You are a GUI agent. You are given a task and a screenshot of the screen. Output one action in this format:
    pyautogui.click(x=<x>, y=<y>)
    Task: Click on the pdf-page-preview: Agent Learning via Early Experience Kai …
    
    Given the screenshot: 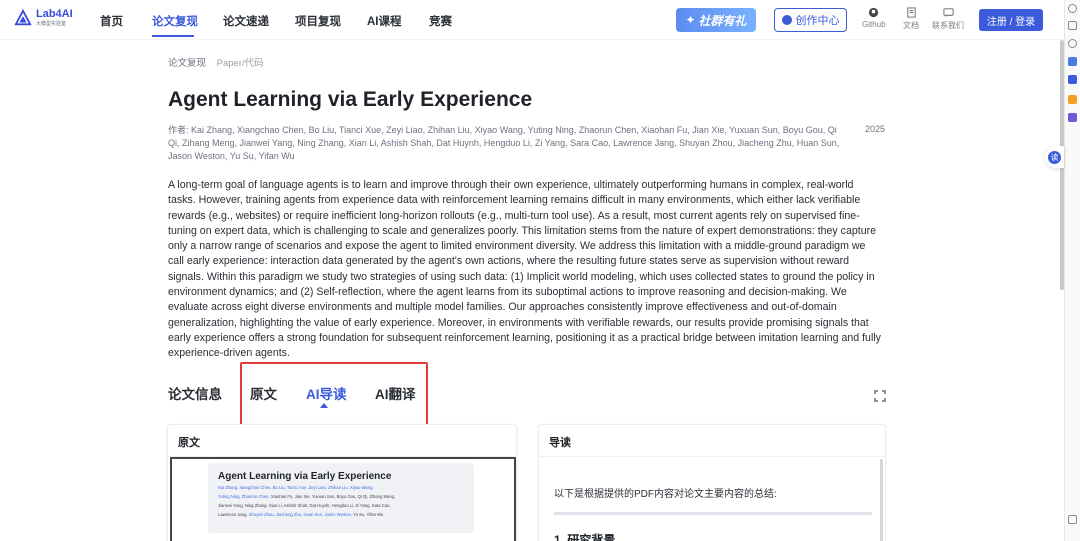 What is the action you would take?
    pyautogui.click(x=341, y=498)
    